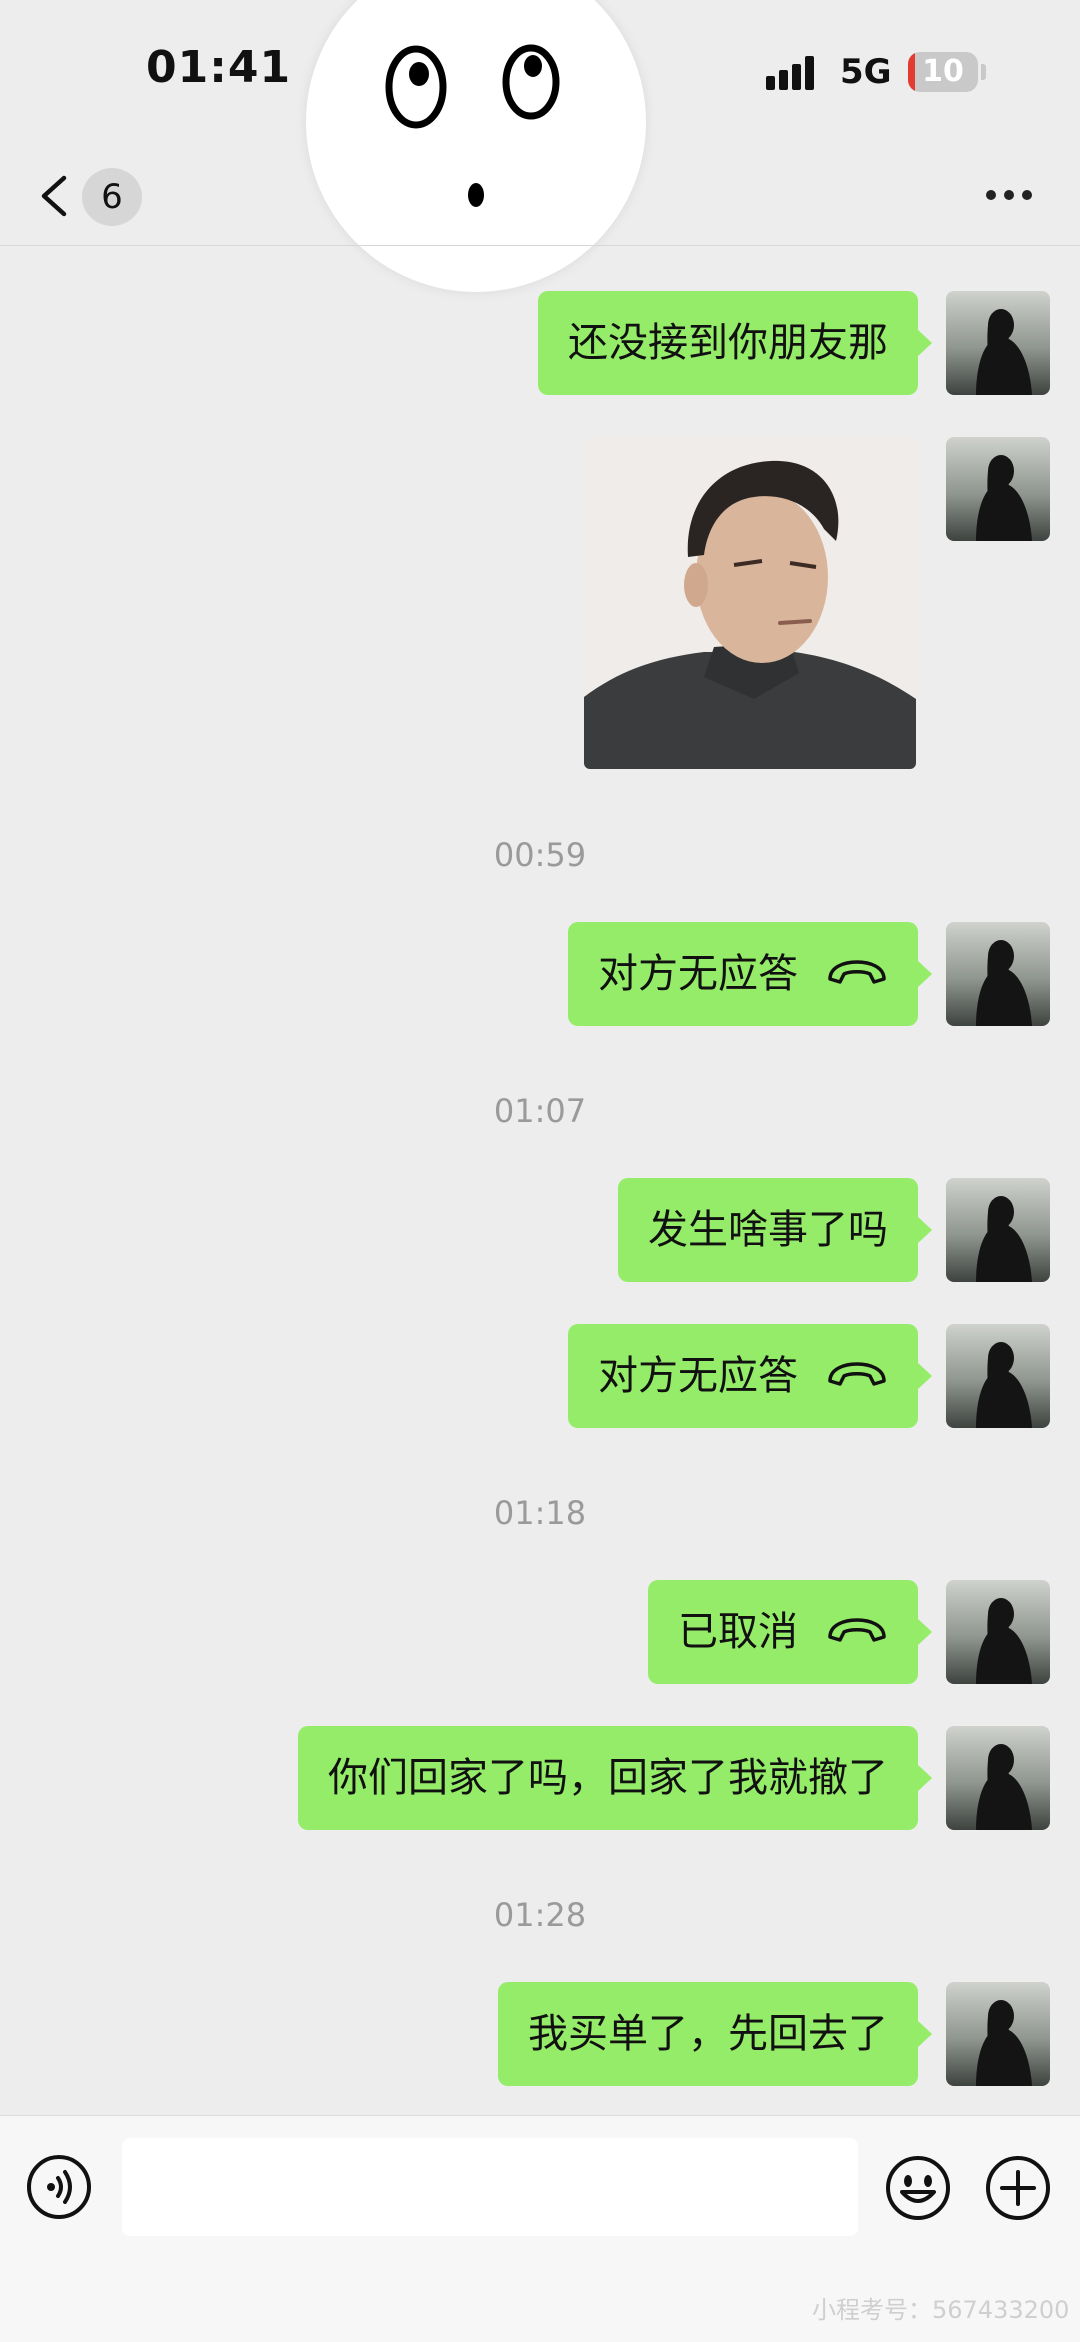 The height and width of the screenshot is (2342, 1080). I want to click on more-functions-button, so click(1018, 2188).